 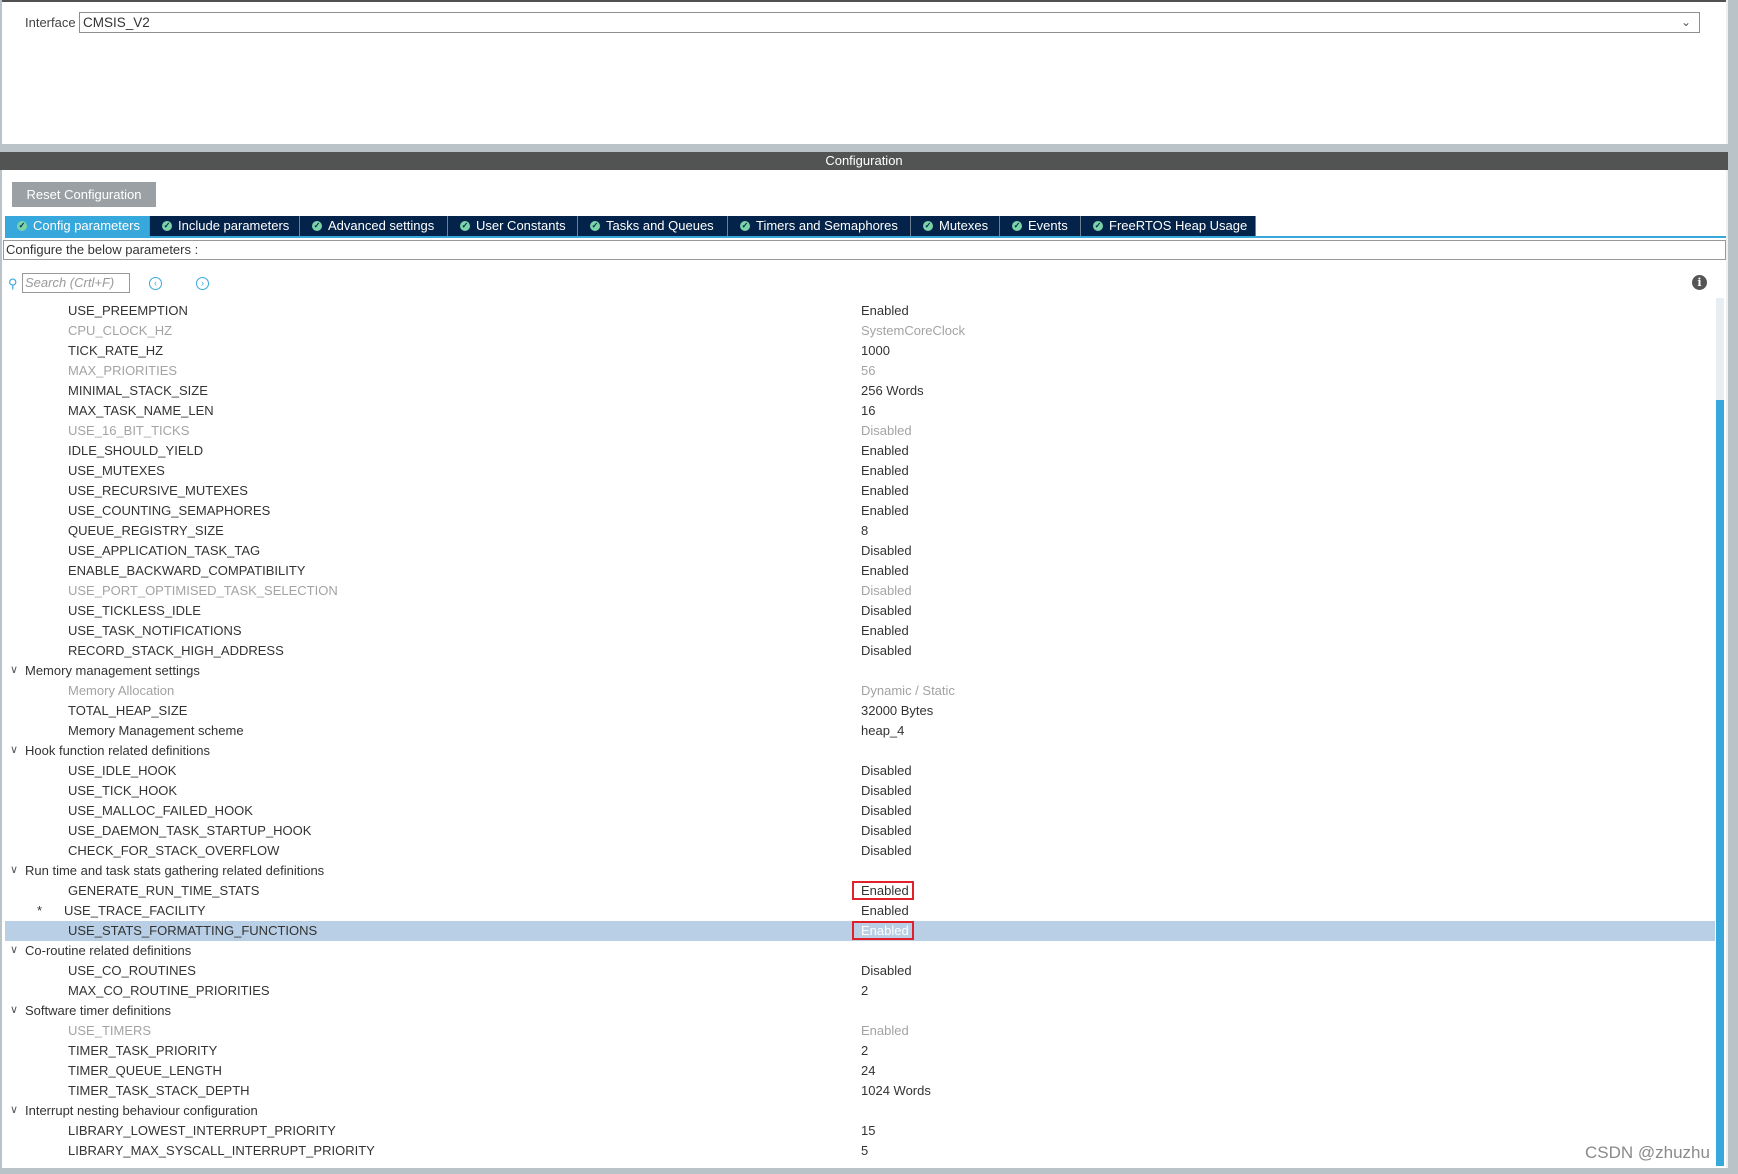 What do you see at coordinates (860, 471) in the screenshot?
I see `parameter-row: USE_MUTEXES Enabled` at bounding box center [860, 471].